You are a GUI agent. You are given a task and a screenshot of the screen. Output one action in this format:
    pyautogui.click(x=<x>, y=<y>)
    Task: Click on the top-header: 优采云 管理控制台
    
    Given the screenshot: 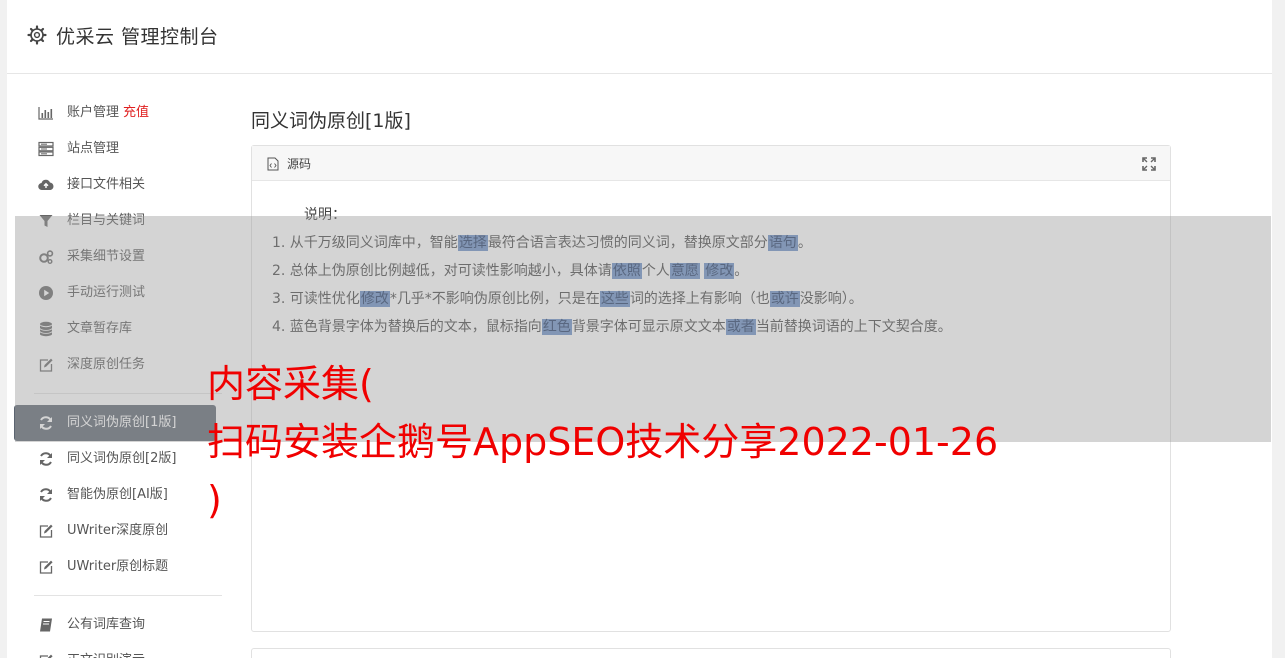 What is the action you would take?
    pyautogui.click(x=639, y=37)
    